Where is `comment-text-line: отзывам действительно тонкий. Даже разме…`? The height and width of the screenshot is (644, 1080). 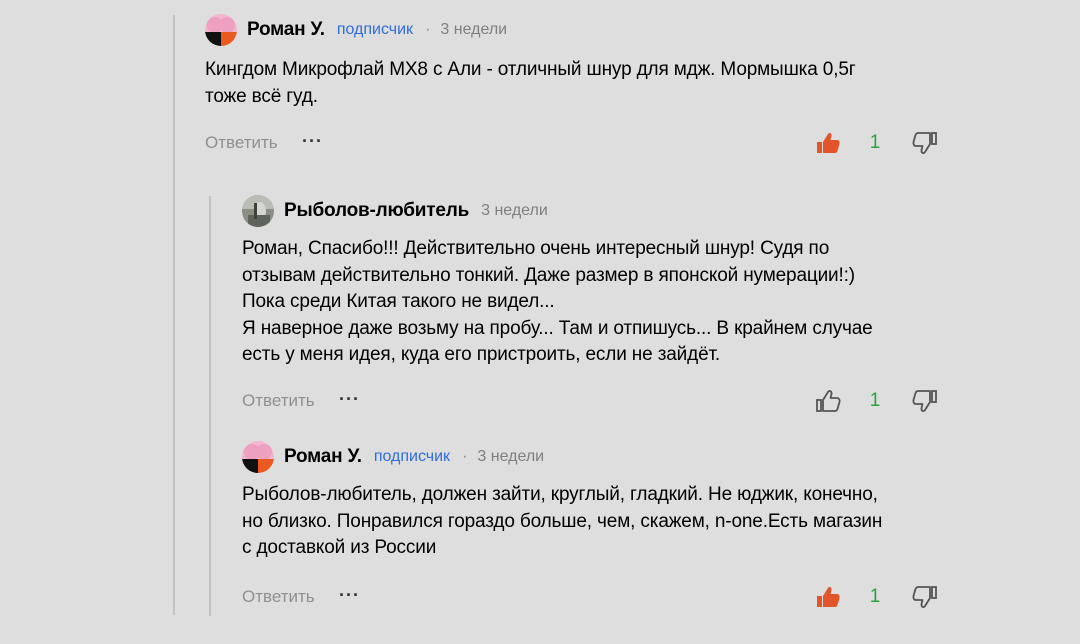
comment-text-line: отзывам действительно тонкий. Даже разме… is located at coordinates (548, 275).